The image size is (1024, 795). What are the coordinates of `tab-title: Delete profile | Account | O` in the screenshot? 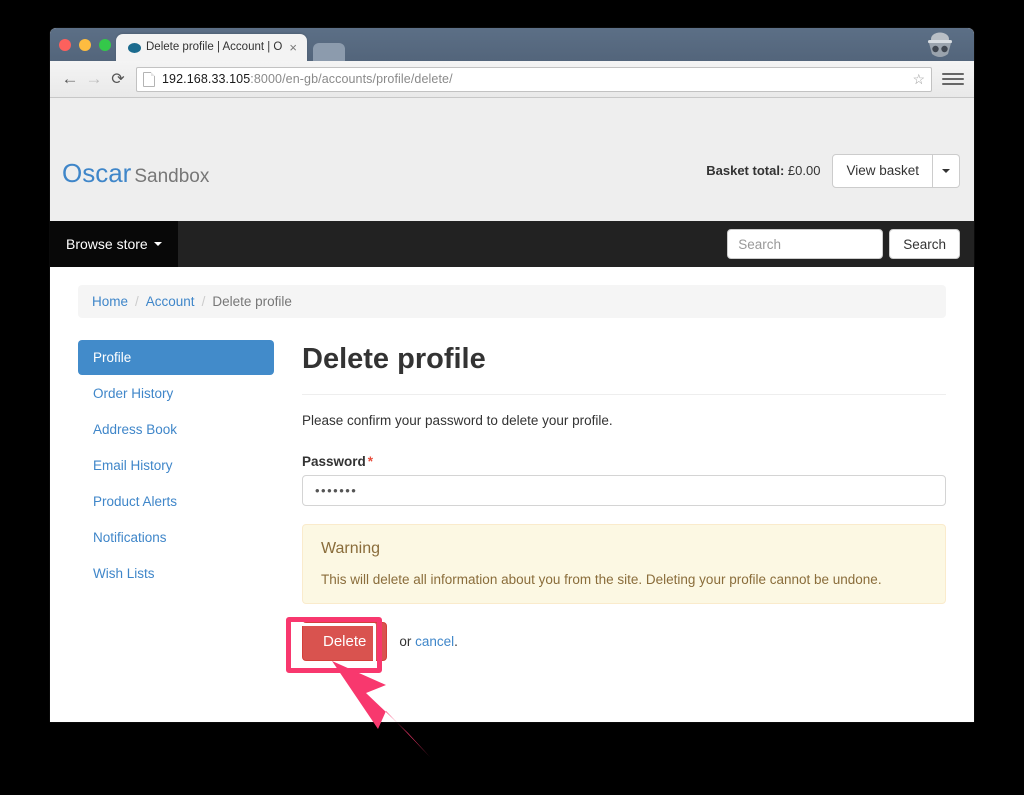 It's located at (214, 47).